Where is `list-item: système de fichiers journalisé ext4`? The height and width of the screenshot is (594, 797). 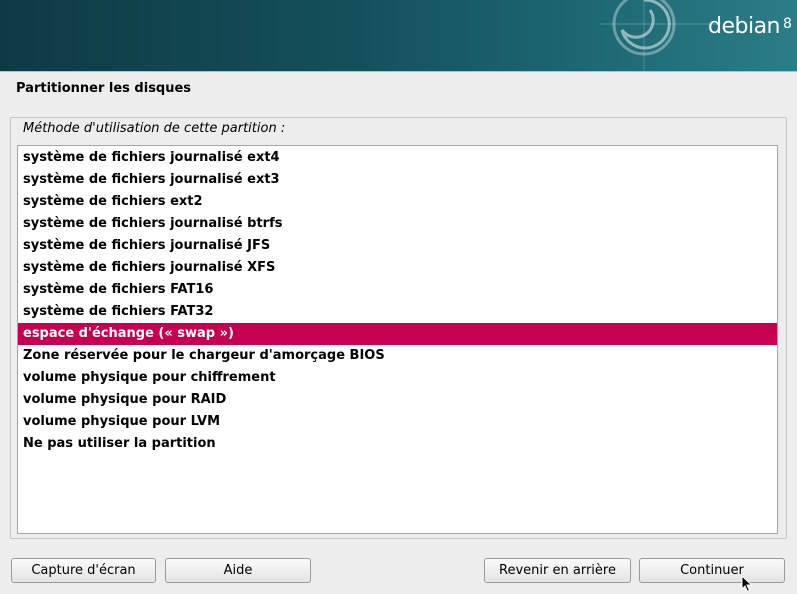 list-item: système de fichiers journalisé ext4 is located at coordinates (397, 158).